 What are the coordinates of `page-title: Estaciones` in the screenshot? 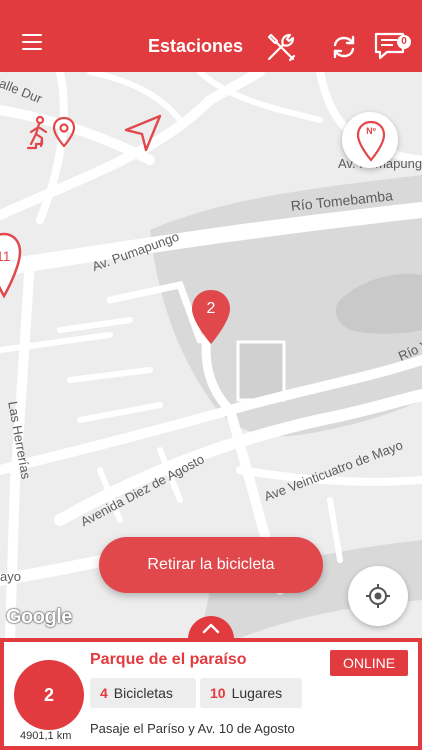 It's located at (196, 46).